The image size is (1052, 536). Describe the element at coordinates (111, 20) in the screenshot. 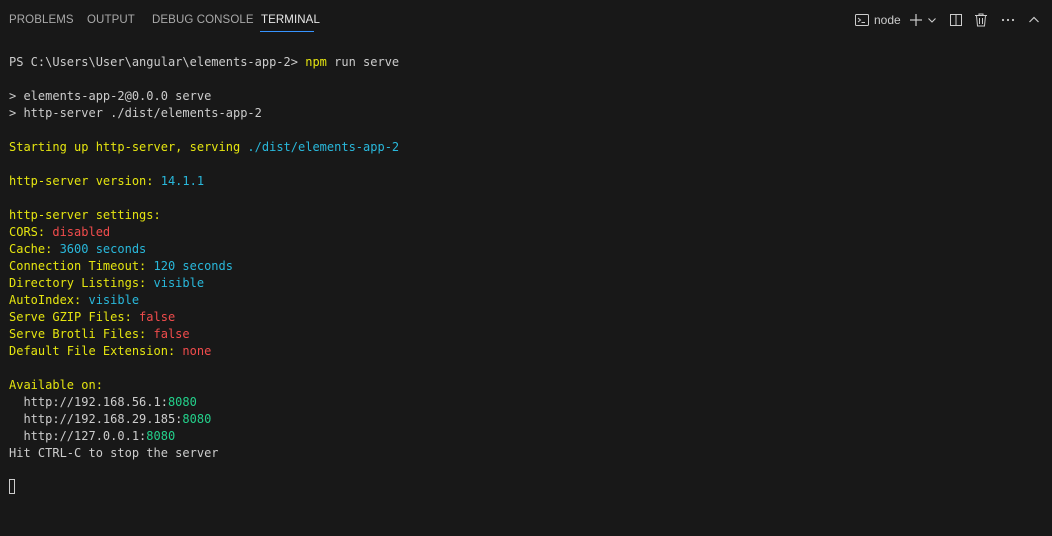

I see `tab-output: OUTPUT` at that location.